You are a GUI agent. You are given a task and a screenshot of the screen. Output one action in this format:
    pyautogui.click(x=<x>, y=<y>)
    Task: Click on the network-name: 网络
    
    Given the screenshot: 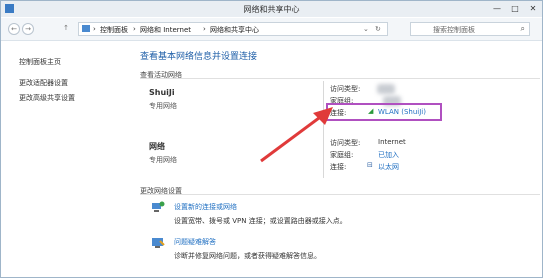 What is the action you would take?
    pyautogui.click(x=157, y=146)
    